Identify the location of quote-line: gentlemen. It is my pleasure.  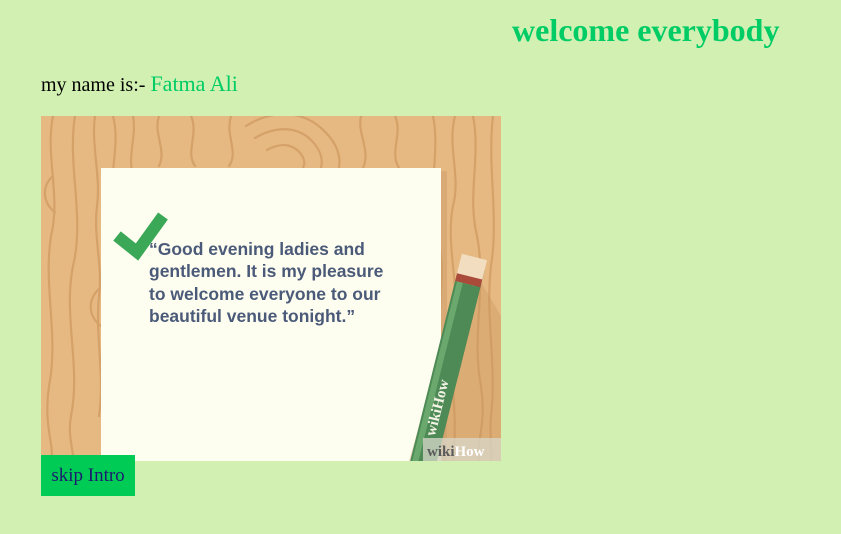
(266, 271).